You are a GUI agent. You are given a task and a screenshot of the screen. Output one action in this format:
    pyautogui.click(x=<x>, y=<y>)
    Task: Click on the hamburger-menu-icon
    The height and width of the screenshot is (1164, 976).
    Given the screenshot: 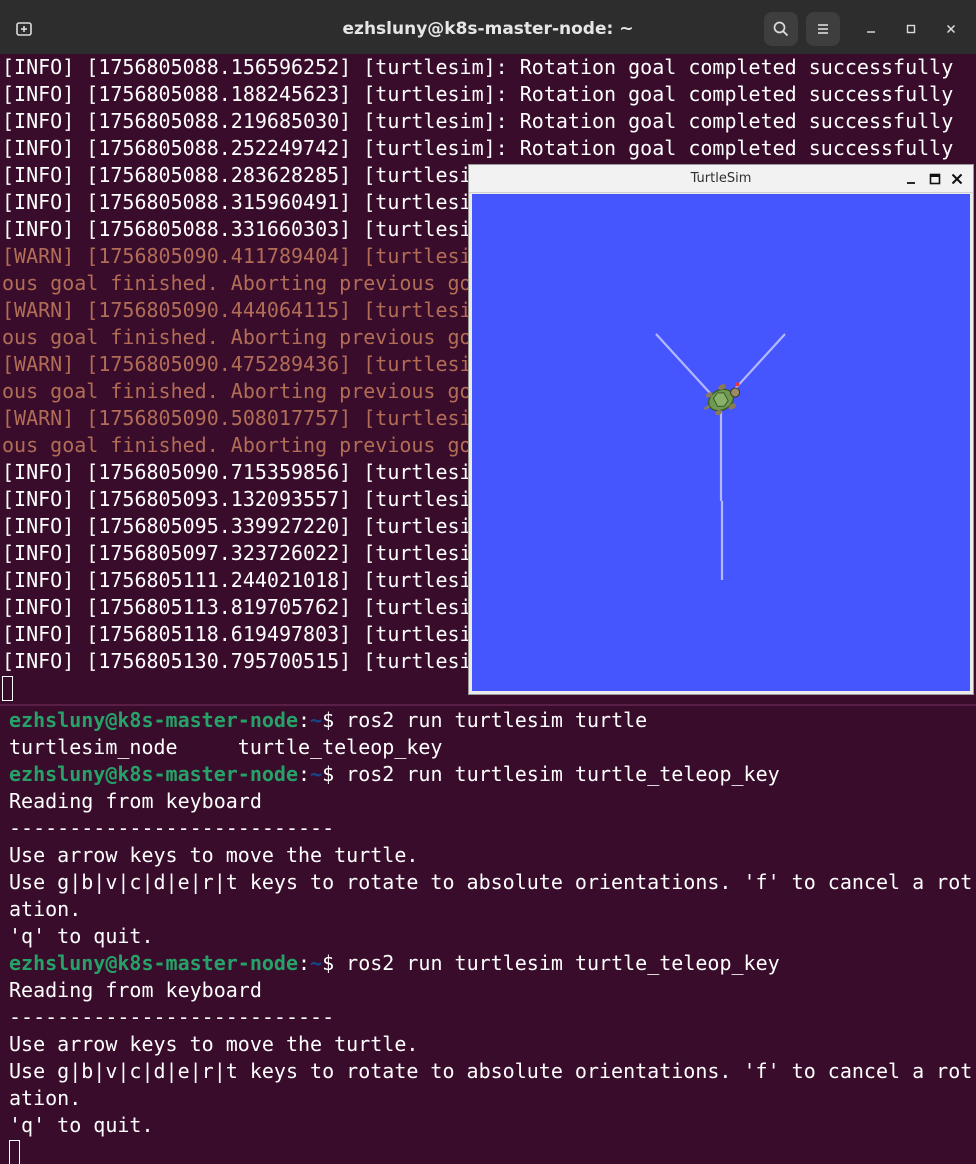 What is the action you would take?
    pyautogui.click(x=823, y=29)
    